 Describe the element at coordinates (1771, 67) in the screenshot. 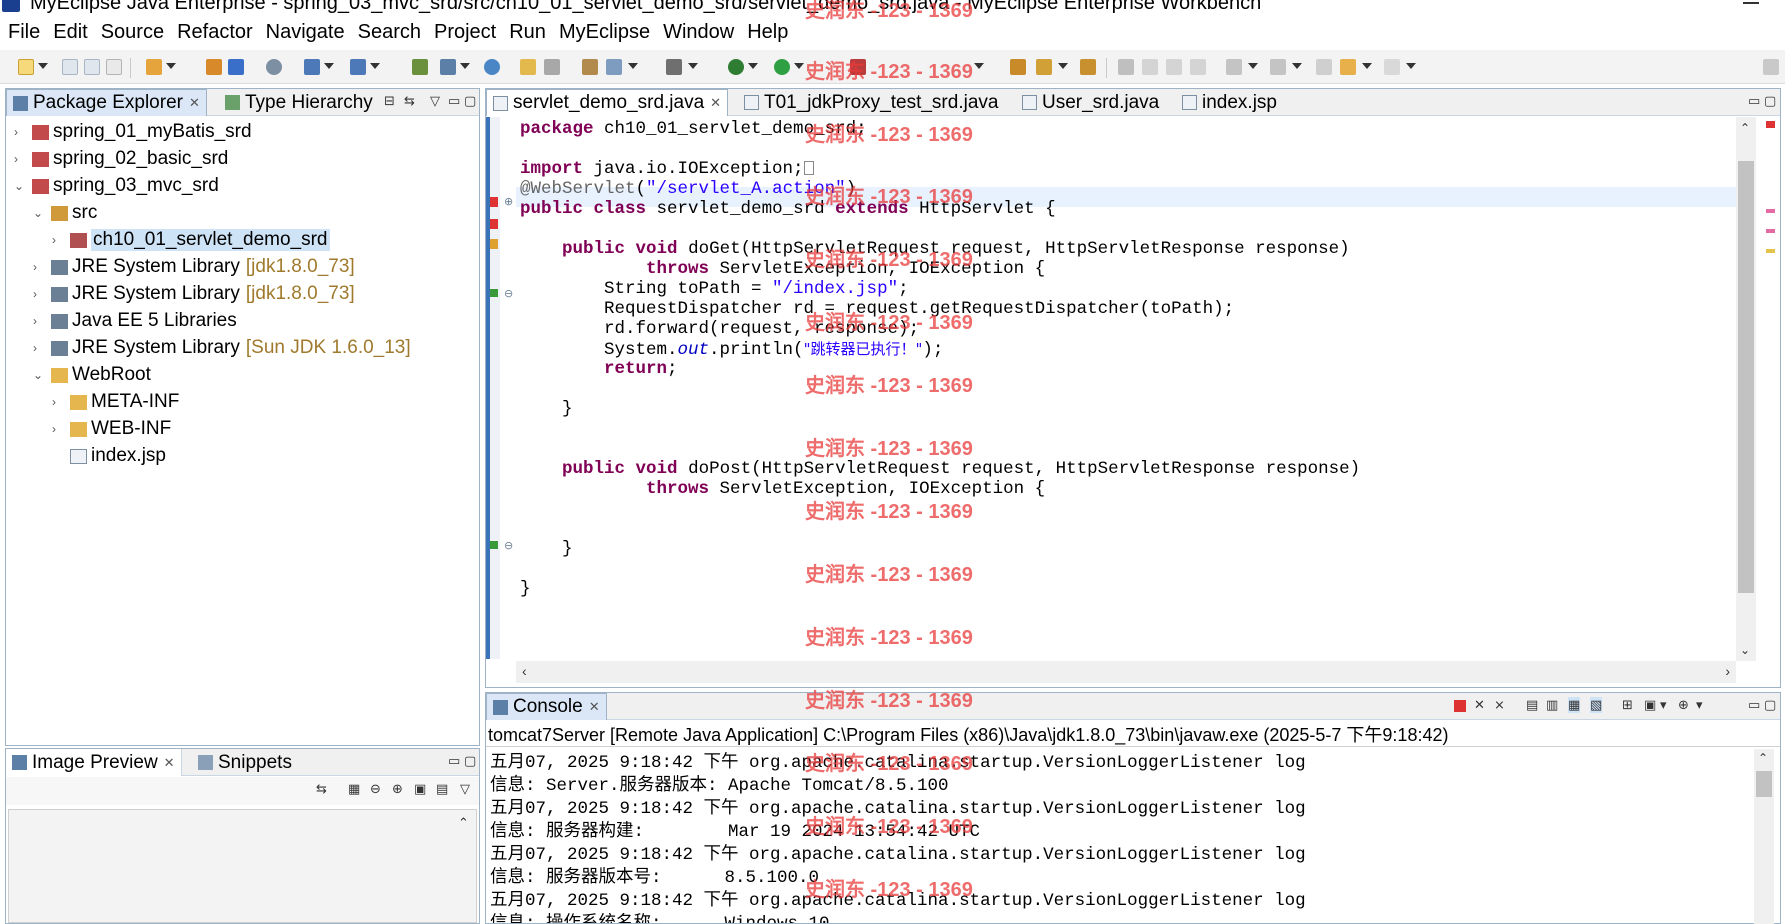

I see `open-perspective-icon` at that location.